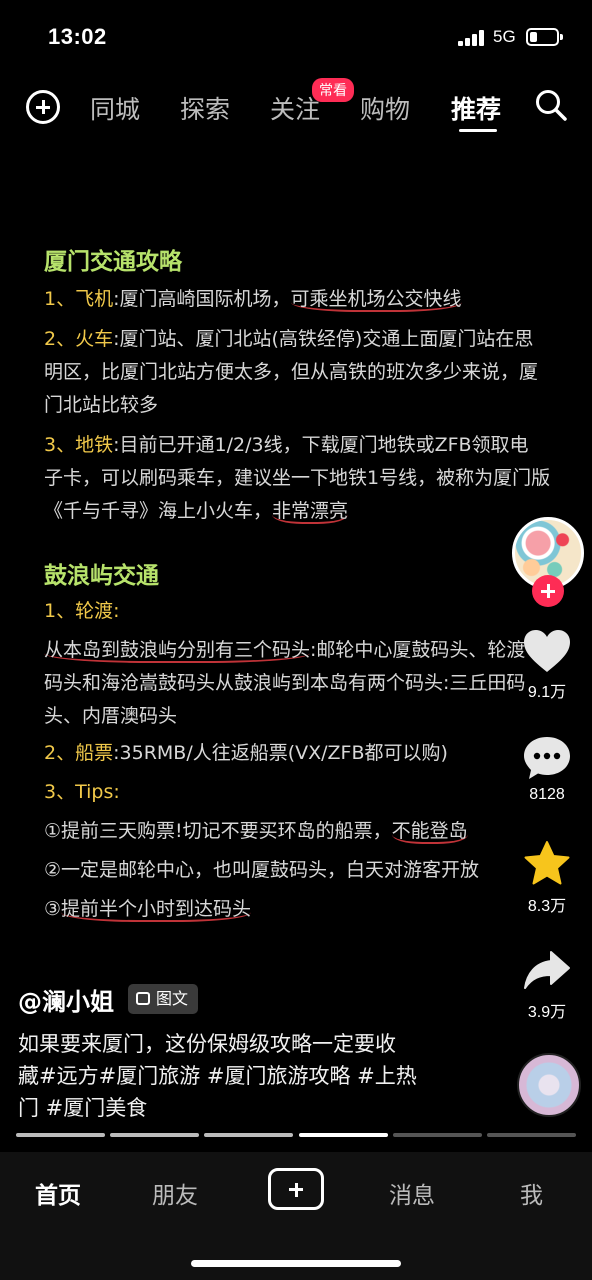  Describe the element at coordinates (547, 758) in the screenshot. I see `comment-icon` at that location.